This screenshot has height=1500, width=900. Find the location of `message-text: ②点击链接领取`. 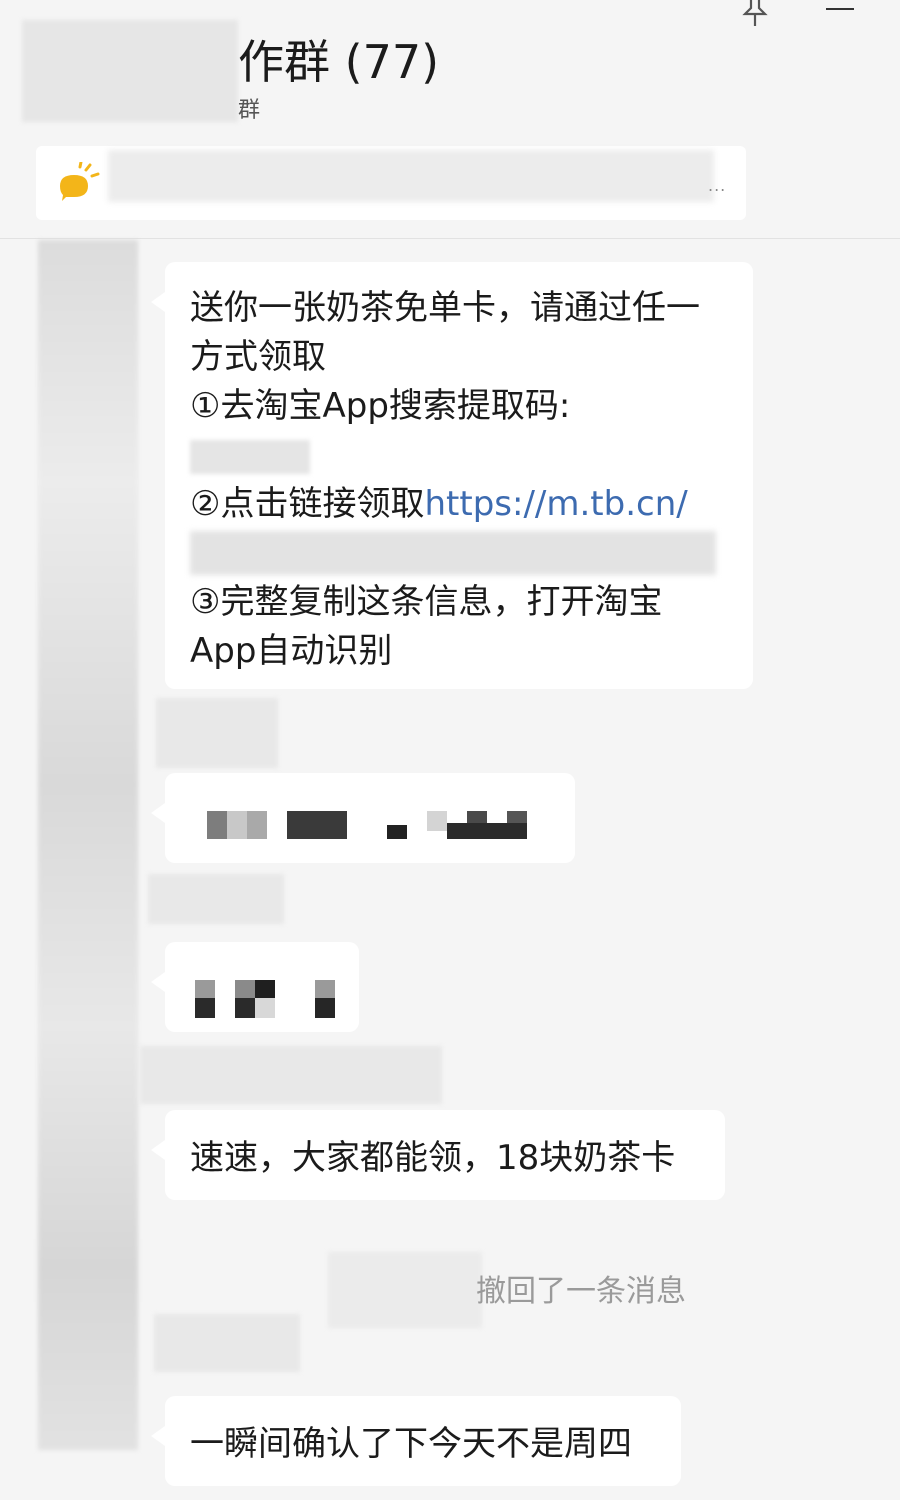

message-text: ②点击链接领取 is located at coordinates (307, 504).